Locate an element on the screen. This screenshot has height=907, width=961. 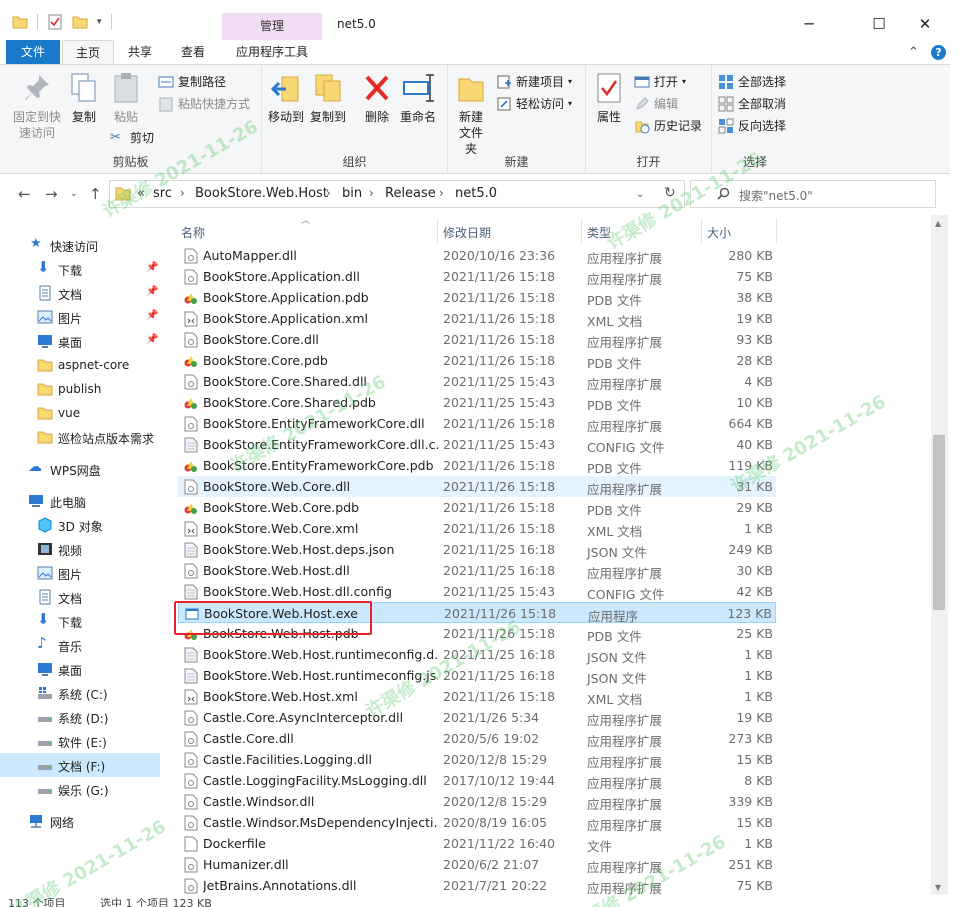
copy-button: 复制 is located at coordinates (84, 98).